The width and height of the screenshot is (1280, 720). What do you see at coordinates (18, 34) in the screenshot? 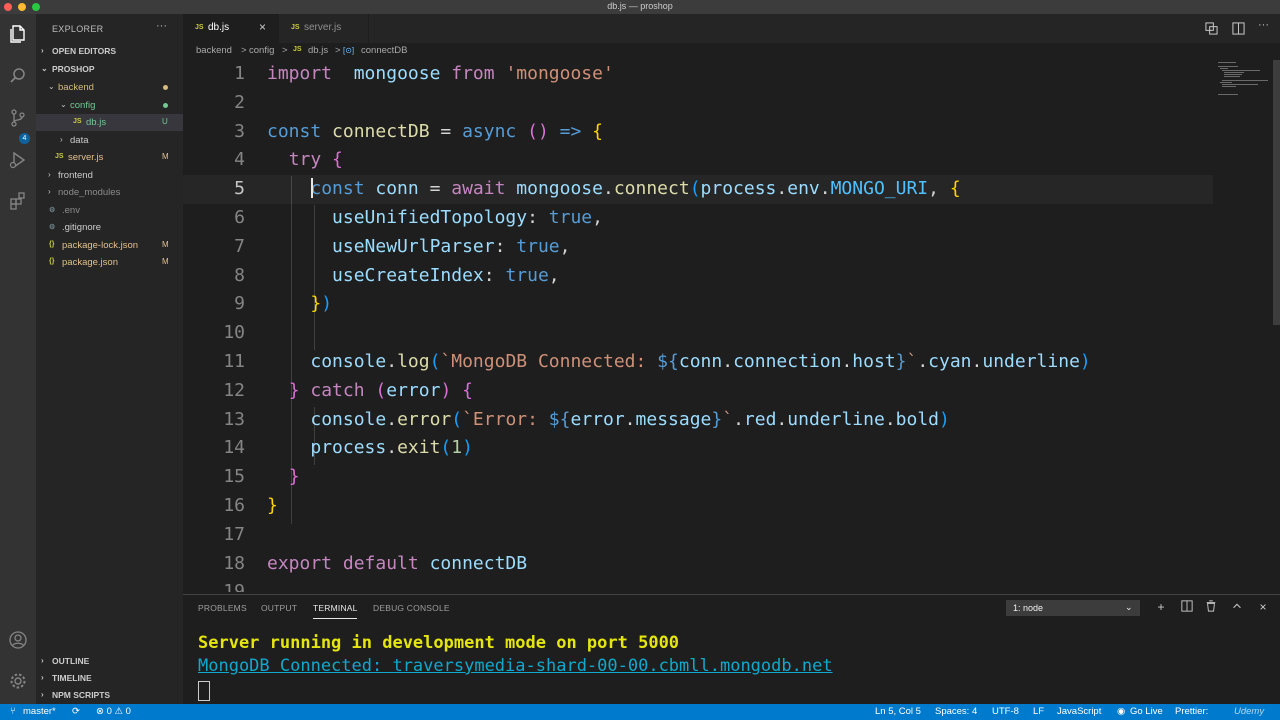
I see `explorer-icon` at bounding box center [18, 34].